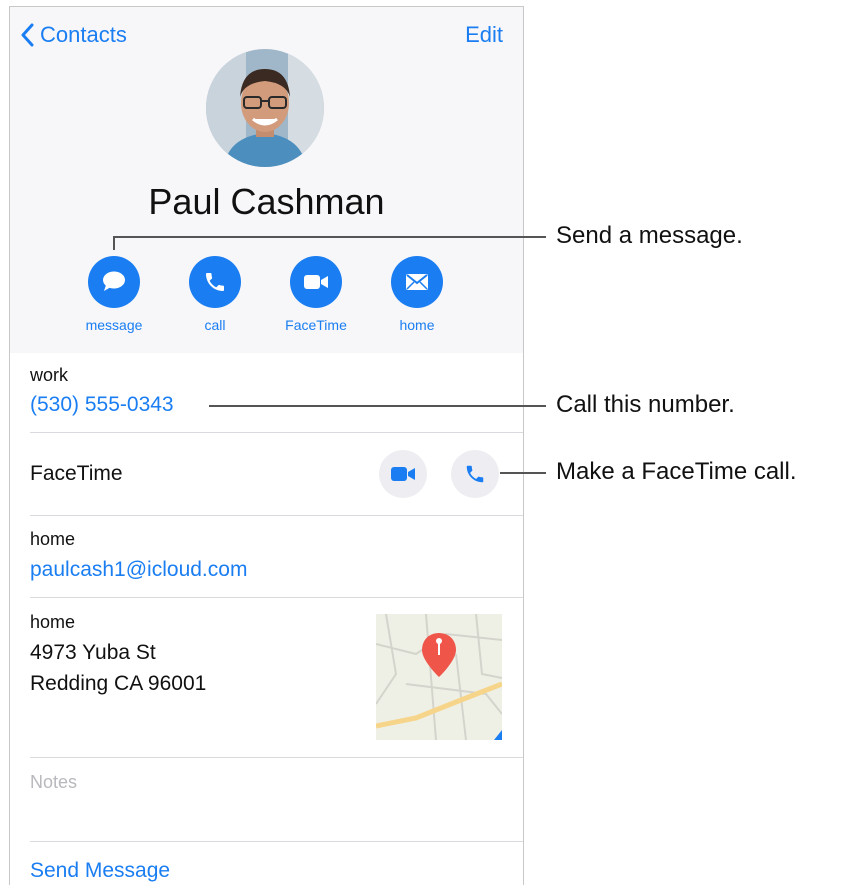  Describe the element at coordinates (114, 294) in the screenshot. I see `message-action-button: message` at that location.